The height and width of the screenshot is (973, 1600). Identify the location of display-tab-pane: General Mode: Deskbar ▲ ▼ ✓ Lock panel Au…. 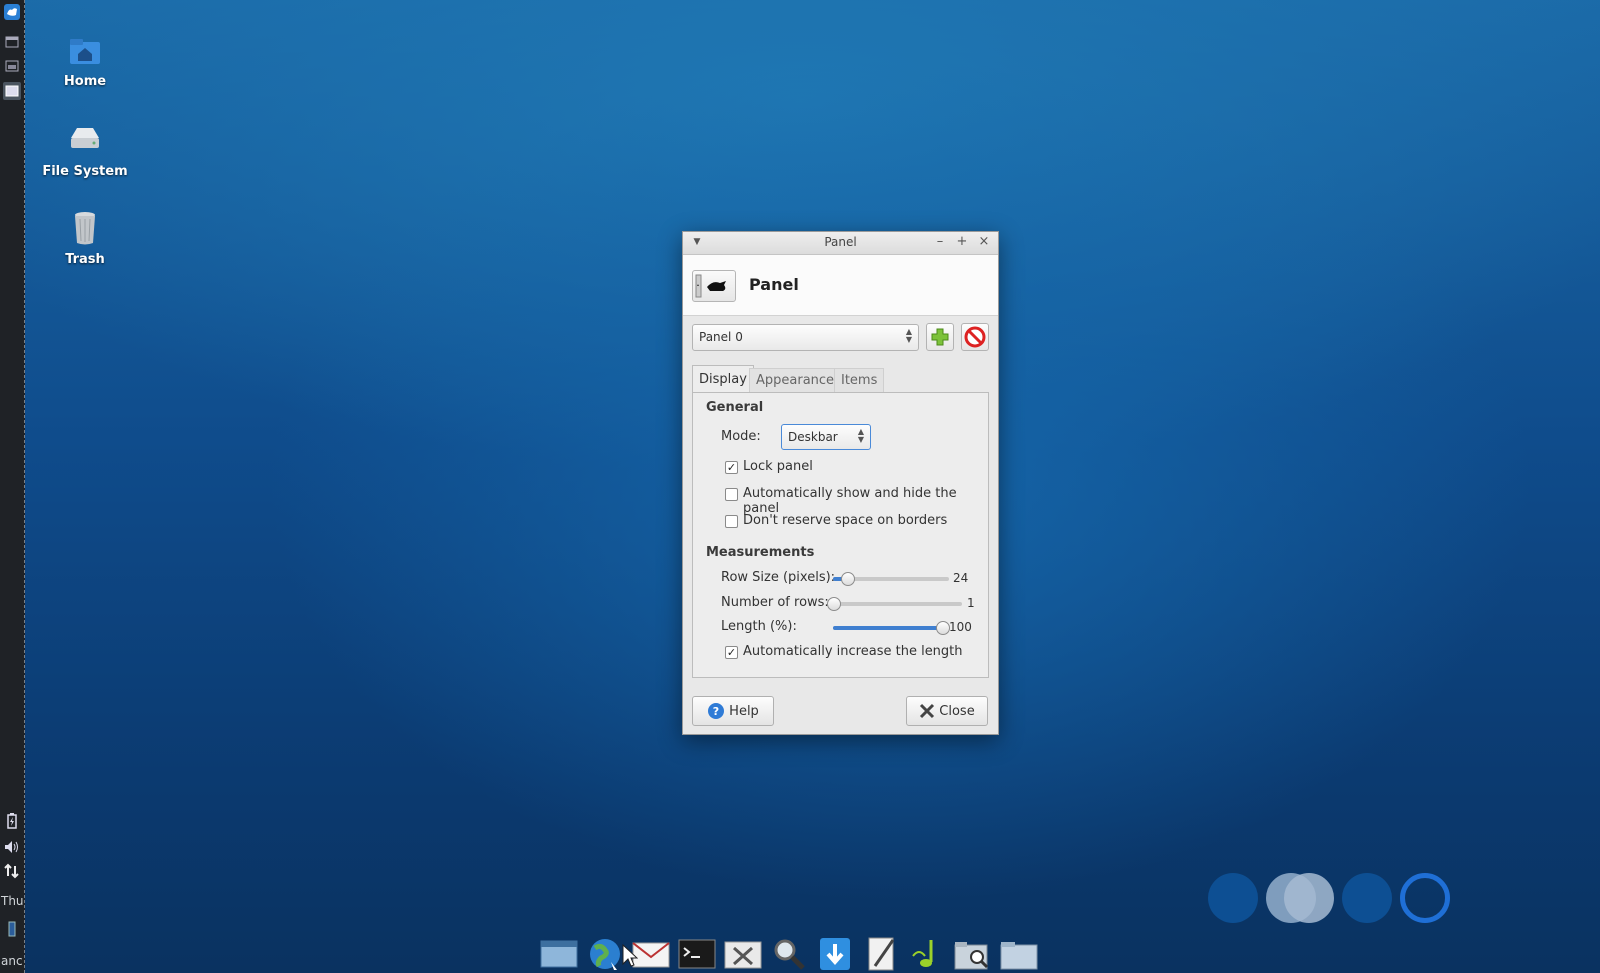
(840, 535).